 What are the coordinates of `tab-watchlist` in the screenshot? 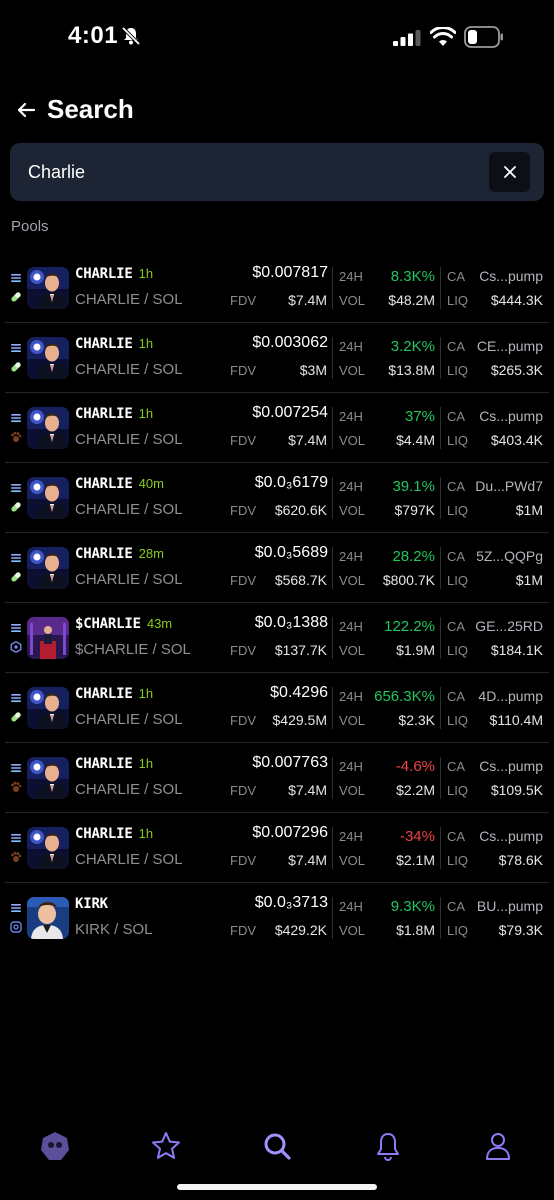 It's located at (166, 1146).